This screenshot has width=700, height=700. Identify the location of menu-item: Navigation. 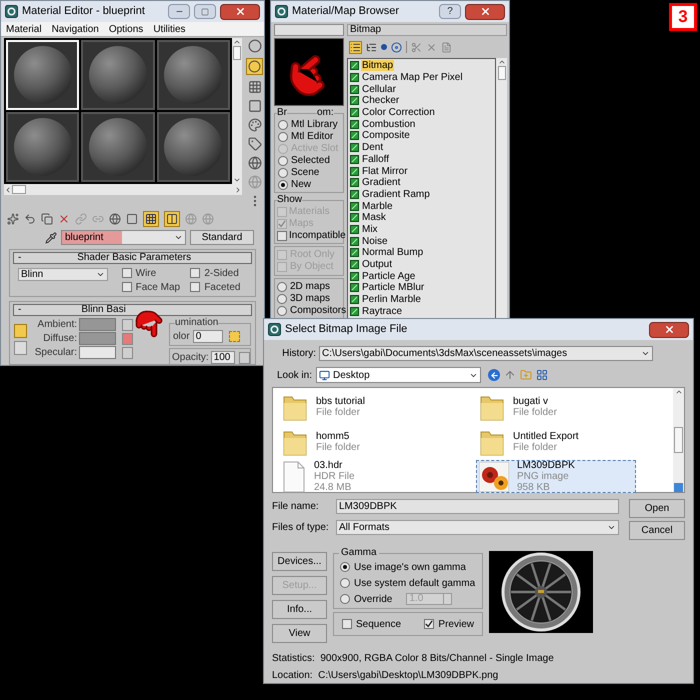
(75, 29).